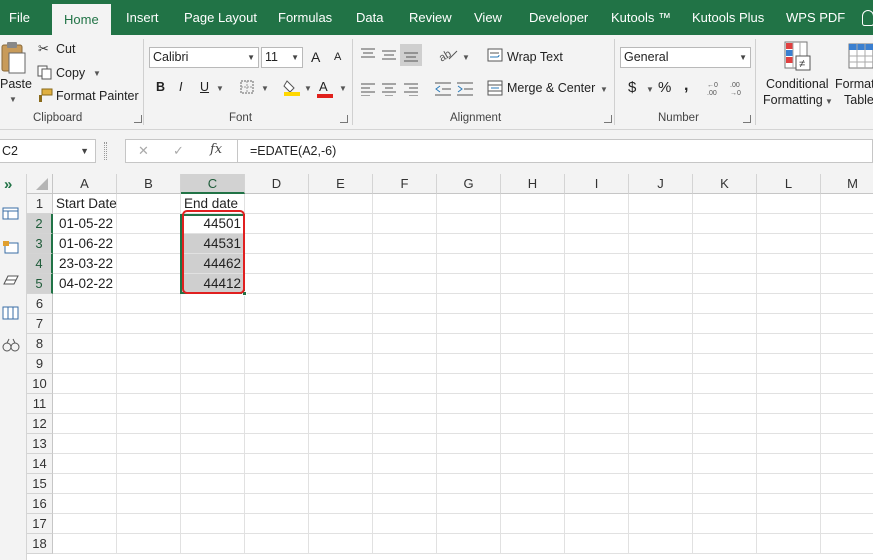 The image size is (873, 560). What do you see at coordinates (11, 247) in the screenshot?
I see `autotext-icon` at bounding box center [11, 247].